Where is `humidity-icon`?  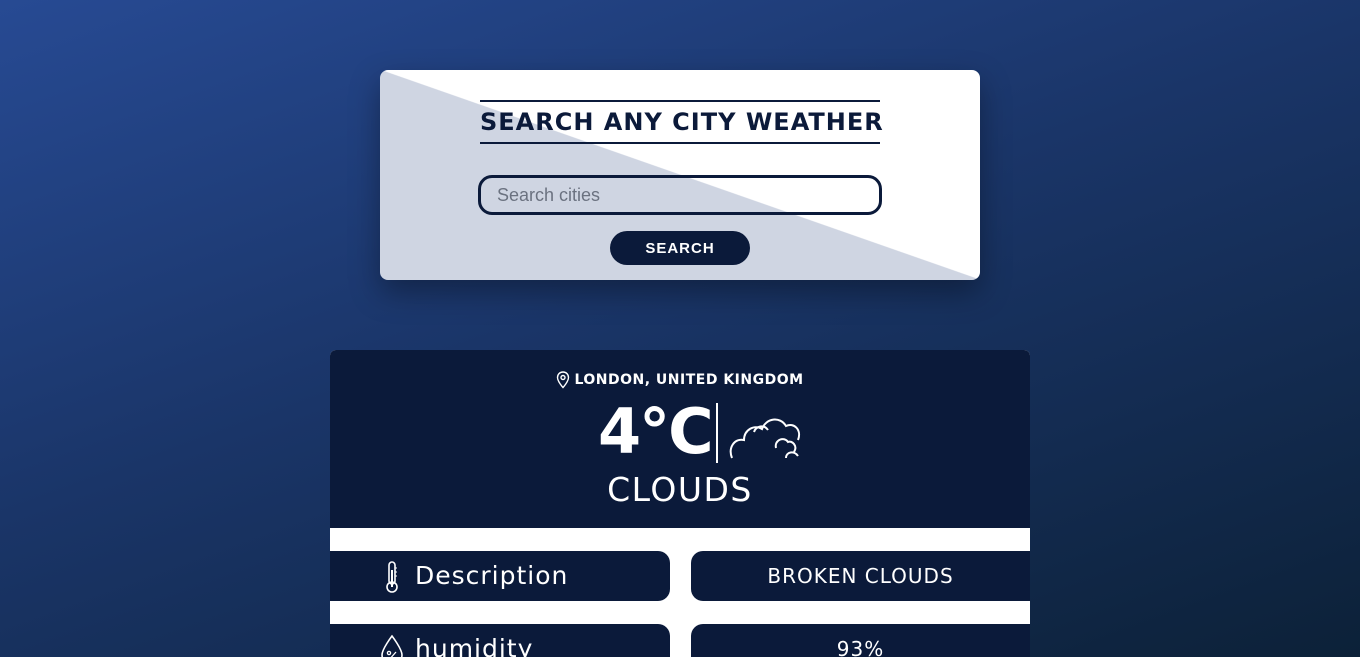 humidity-icon is located at coordinates (392, 645).